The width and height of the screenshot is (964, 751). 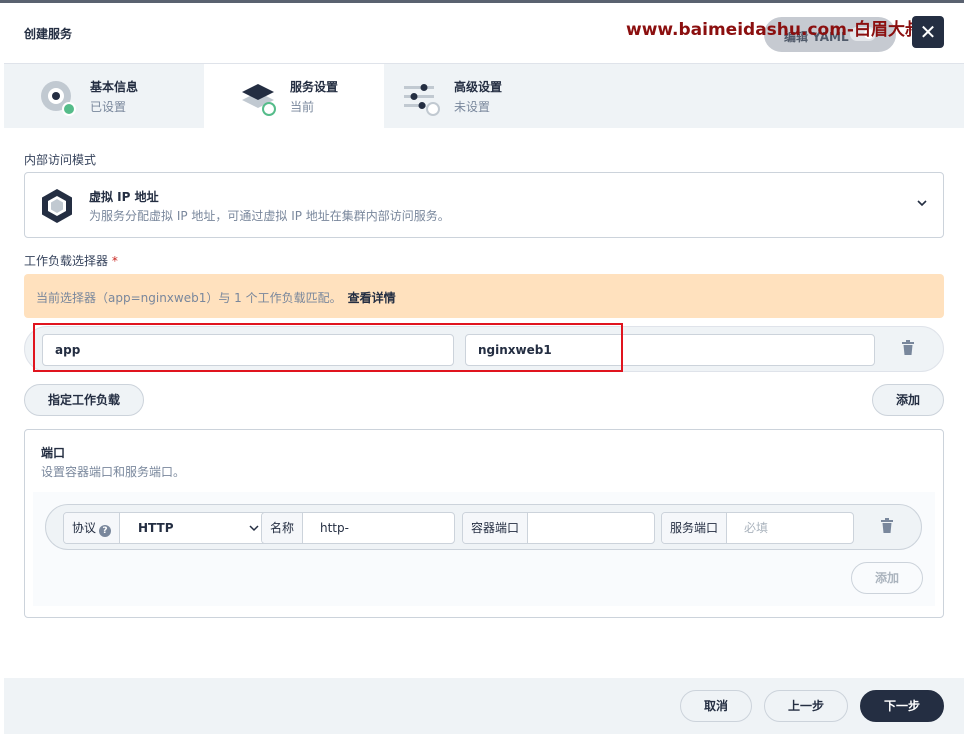 What do you see at coordinates (108, 107) in the screenshot?
I see `step-status: 已设置` at bounding box center [108, 107].